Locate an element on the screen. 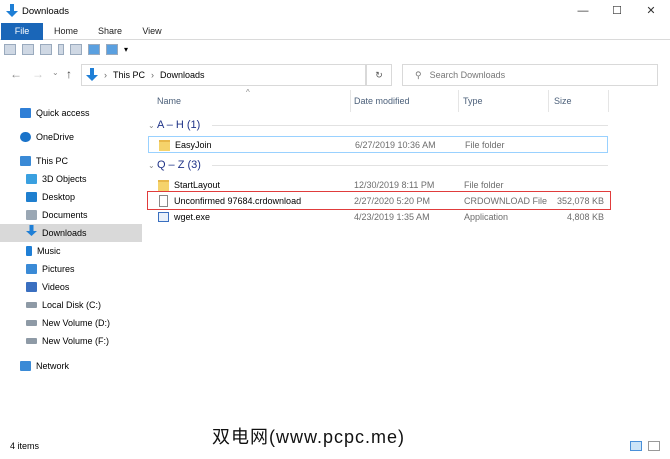  sidebar-item-music: Music is located at coordinates (71, 251).